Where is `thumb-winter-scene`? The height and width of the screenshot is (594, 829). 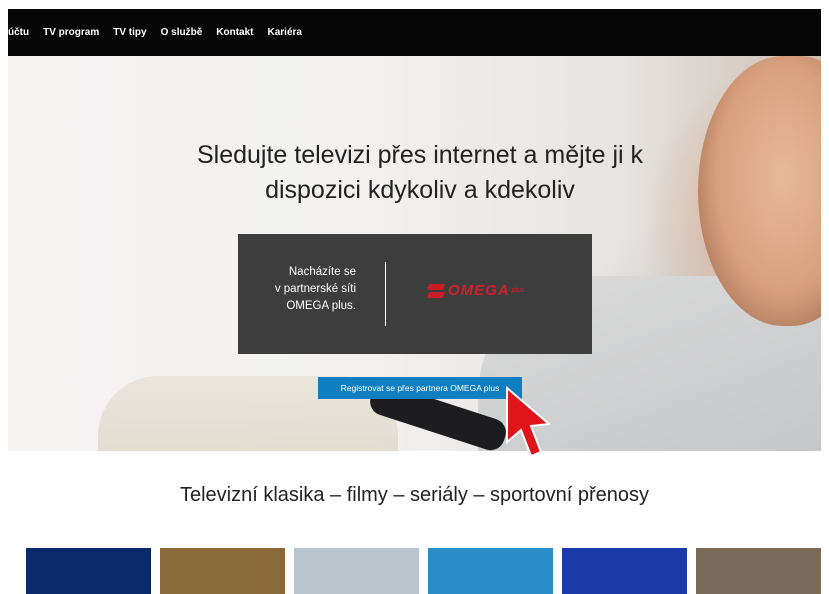 thumb-winter-scene is located at coordinates (356, 571).